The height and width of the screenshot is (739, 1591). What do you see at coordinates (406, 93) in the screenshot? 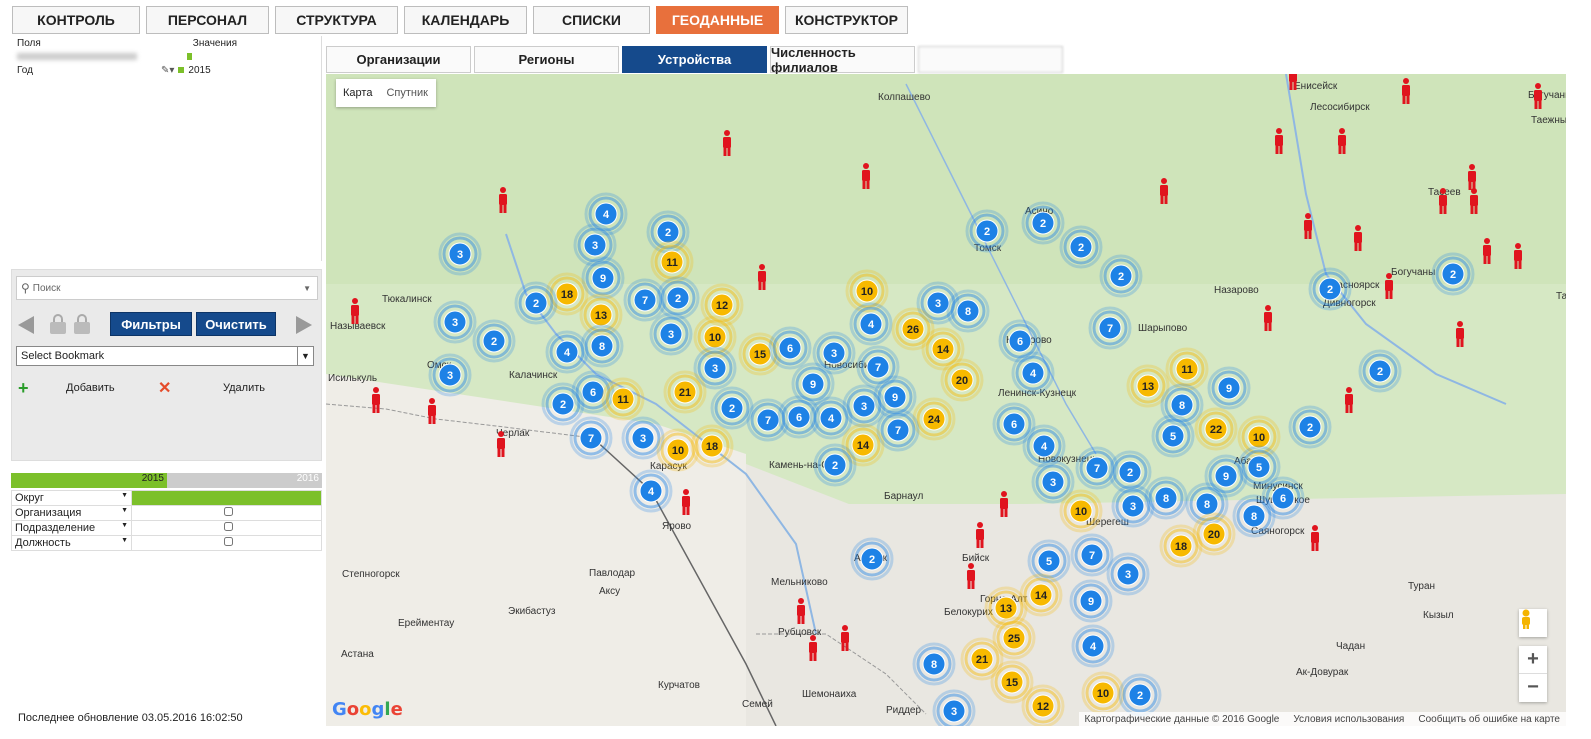
I see `map-type-satellite: Спутник` at bounding box center [406, 93].